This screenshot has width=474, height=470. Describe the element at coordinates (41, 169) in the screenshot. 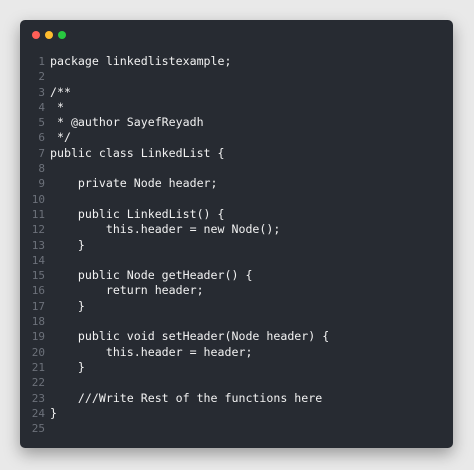

I see `line-number: 8` at that location.